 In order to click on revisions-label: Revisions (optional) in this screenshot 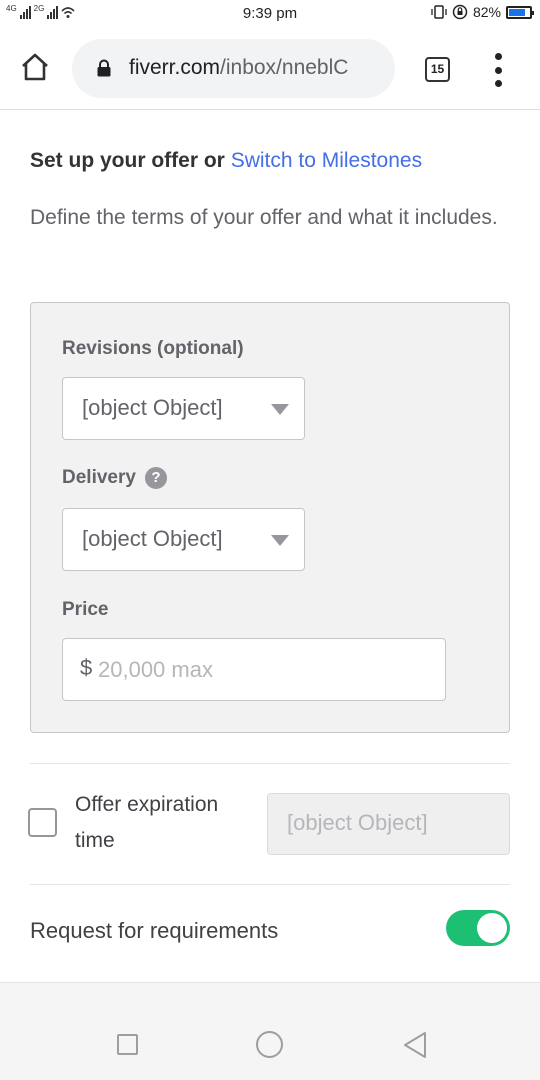, I will do `click(153, 348)`.